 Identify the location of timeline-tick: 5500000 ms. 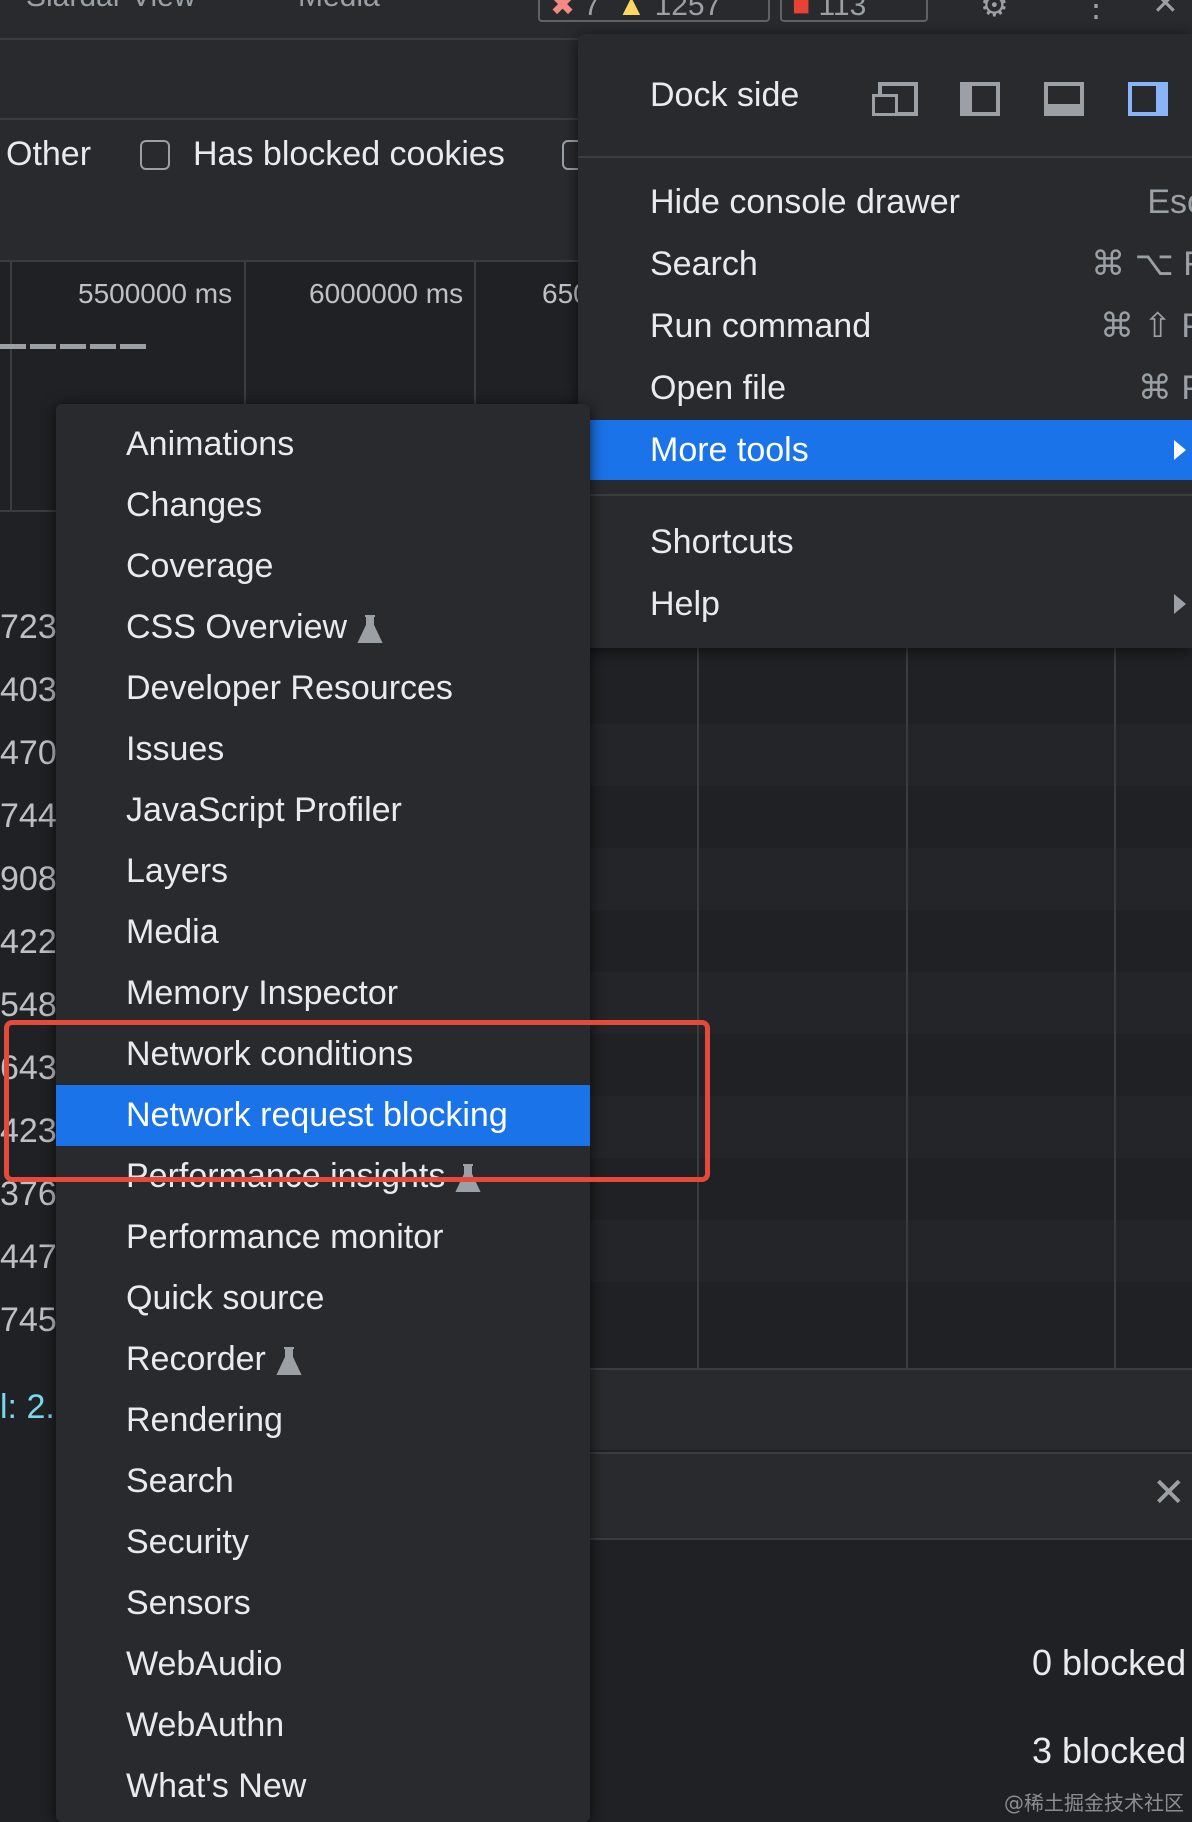
(155, 293).